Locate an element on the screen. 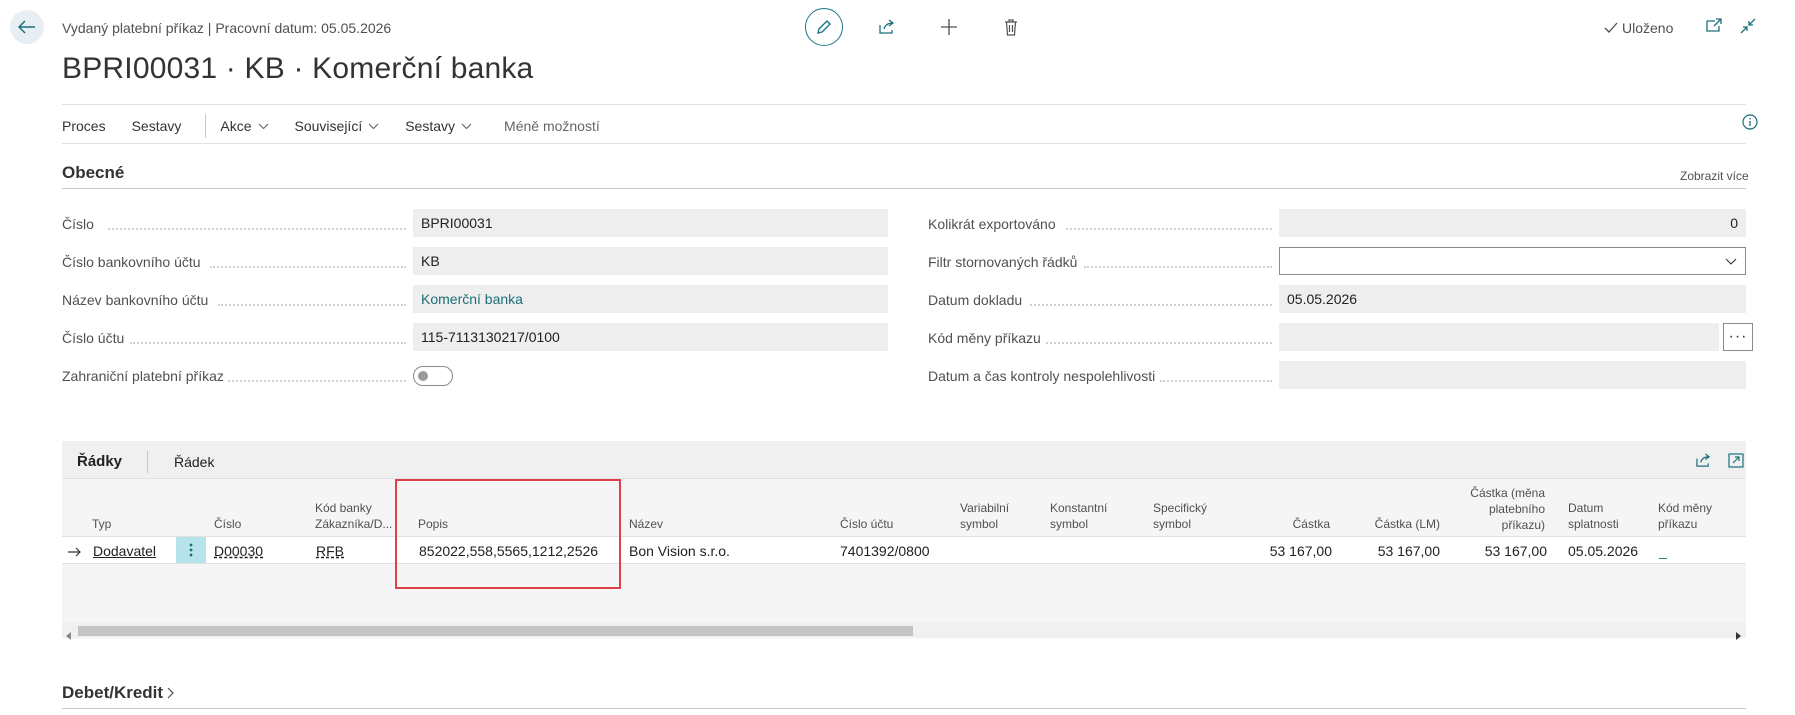  collapse-icon is located at coordinates (1748, 26).